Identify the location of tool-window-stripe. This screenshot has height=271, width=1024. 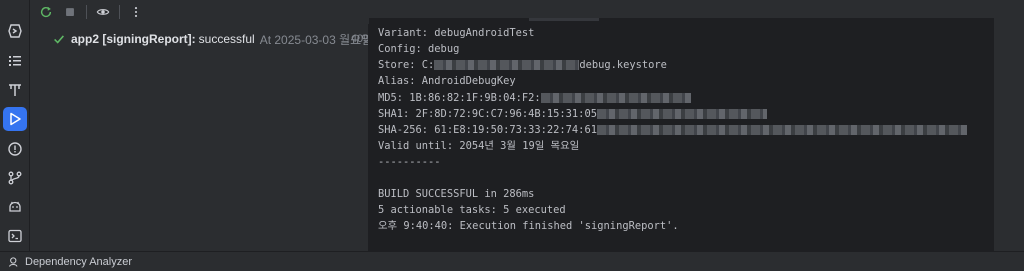
(15, 125).